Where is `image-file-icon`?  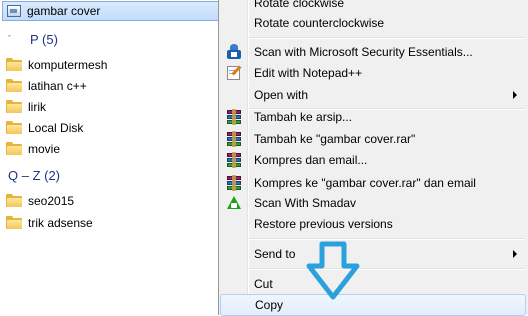
image-file-icon is located at coordinates (14, 11).